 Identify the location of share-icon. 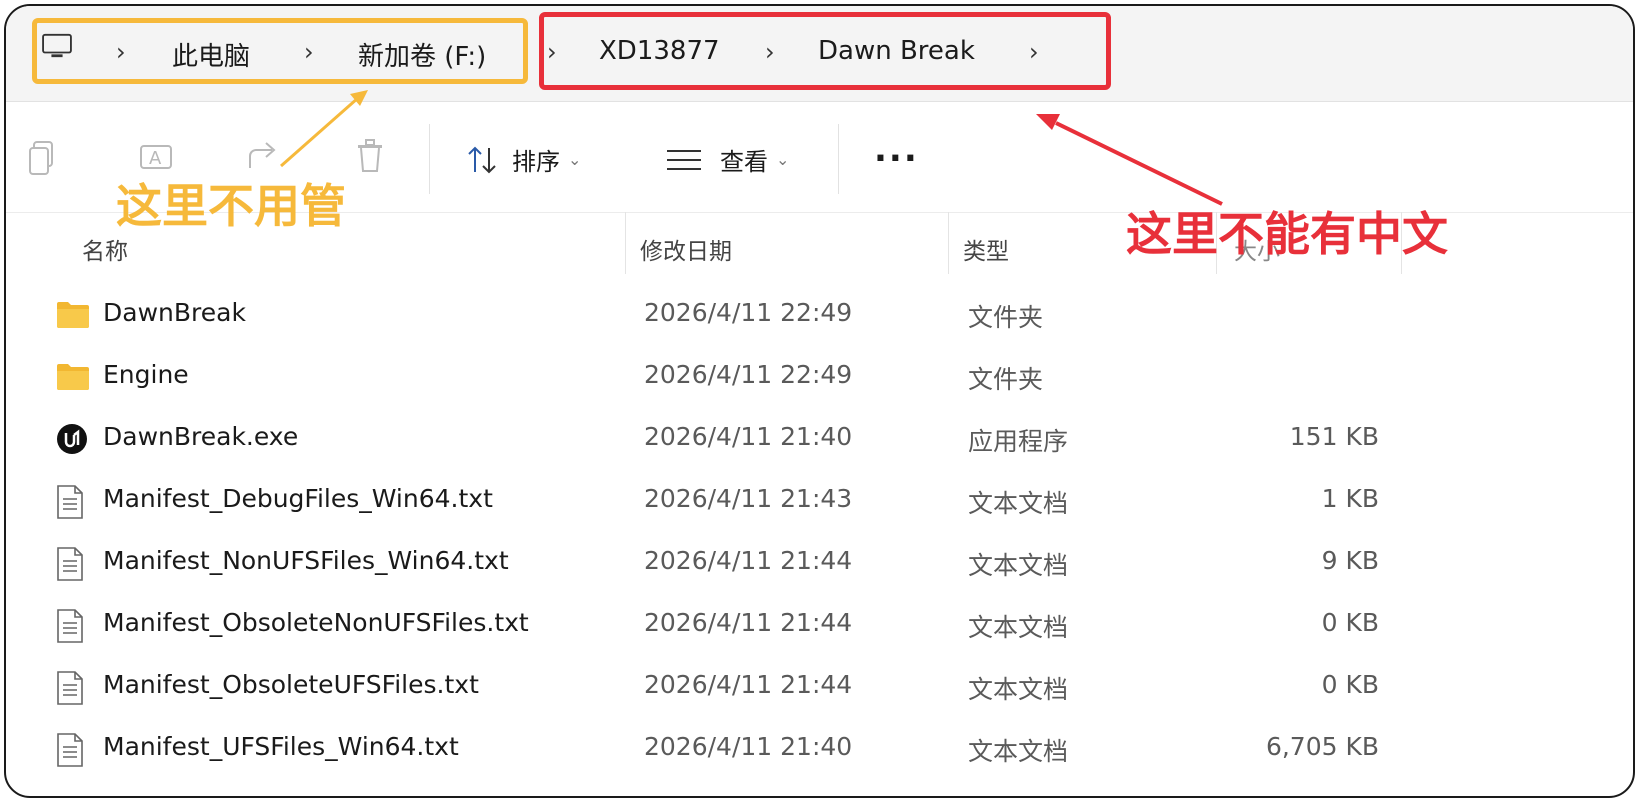
(264, 156).